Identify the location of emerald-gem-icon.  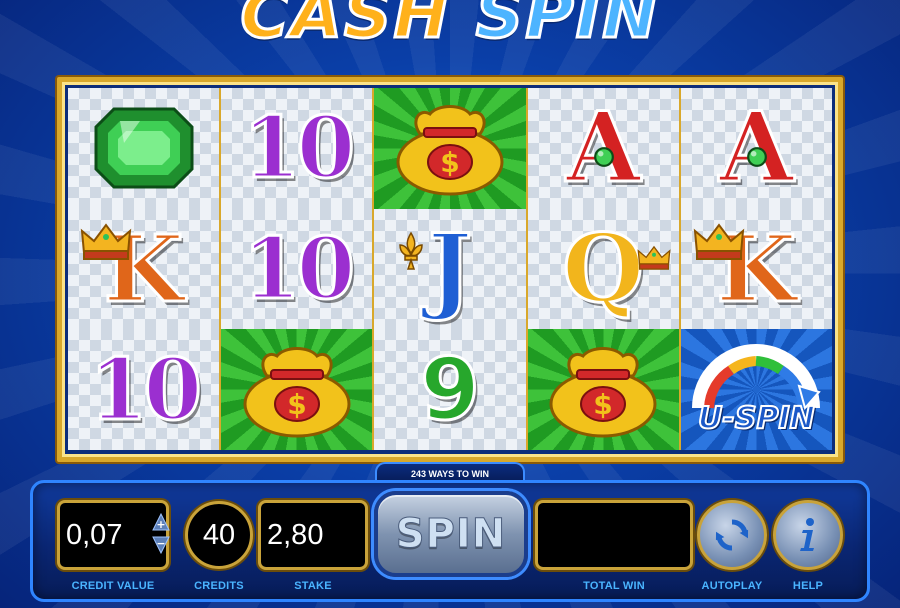
(144, 148).